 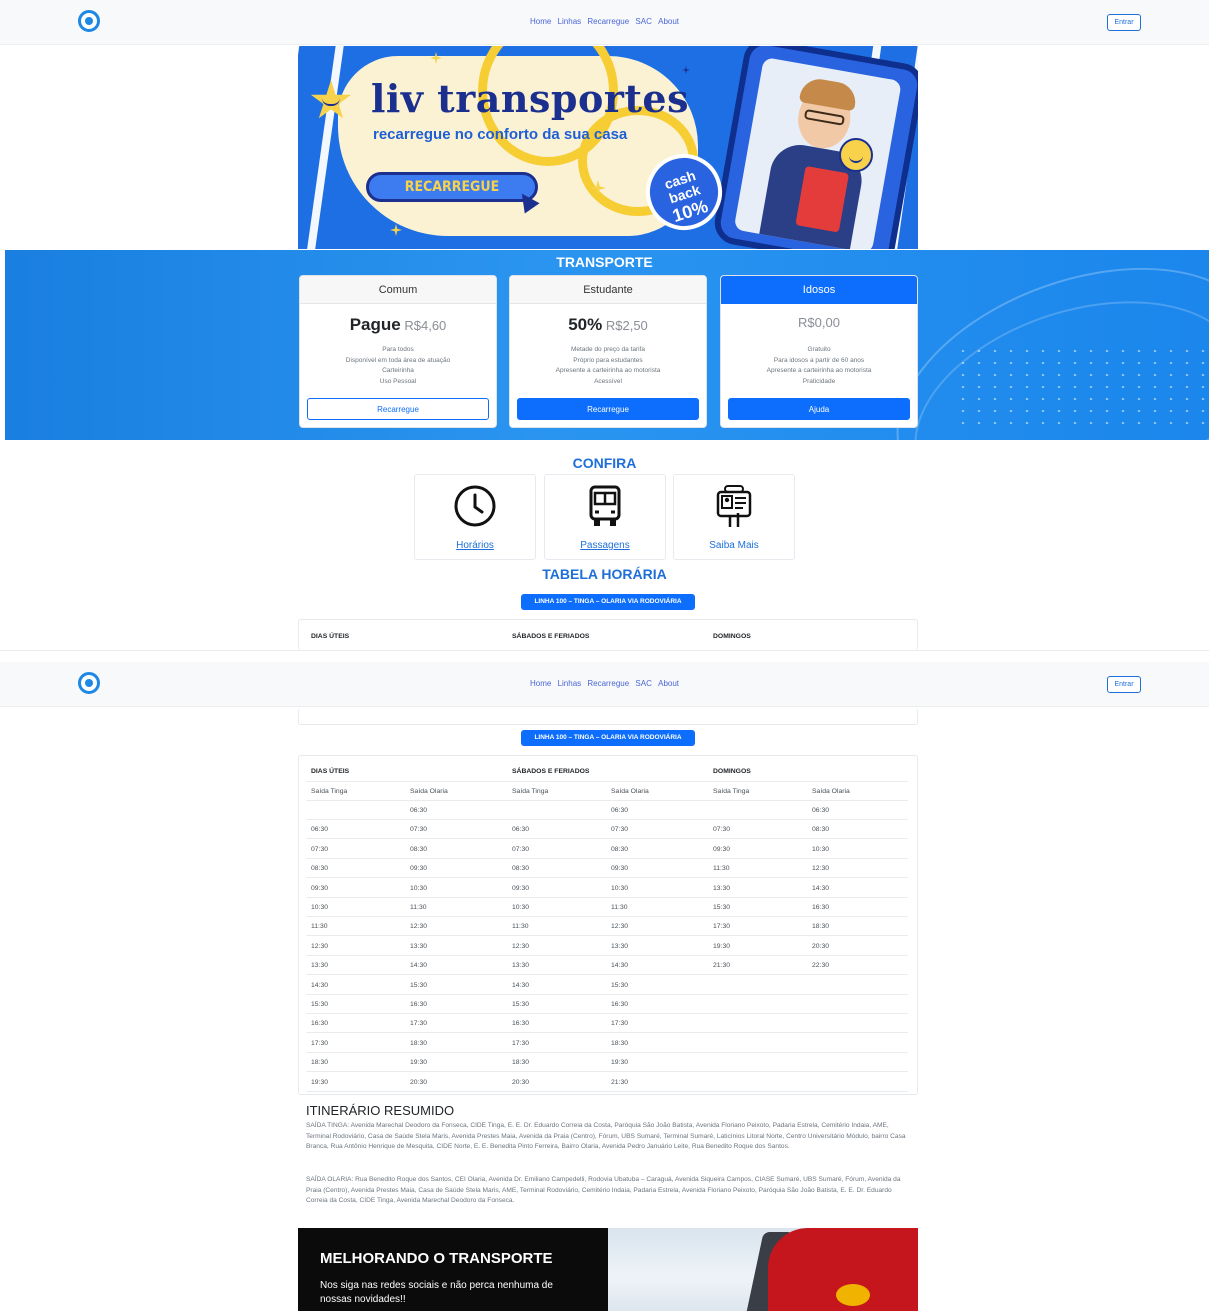 What do you see at coordinates (396, 230) in the screenshot?
I see `sparkle-icon` at bounding box center [396, 230].